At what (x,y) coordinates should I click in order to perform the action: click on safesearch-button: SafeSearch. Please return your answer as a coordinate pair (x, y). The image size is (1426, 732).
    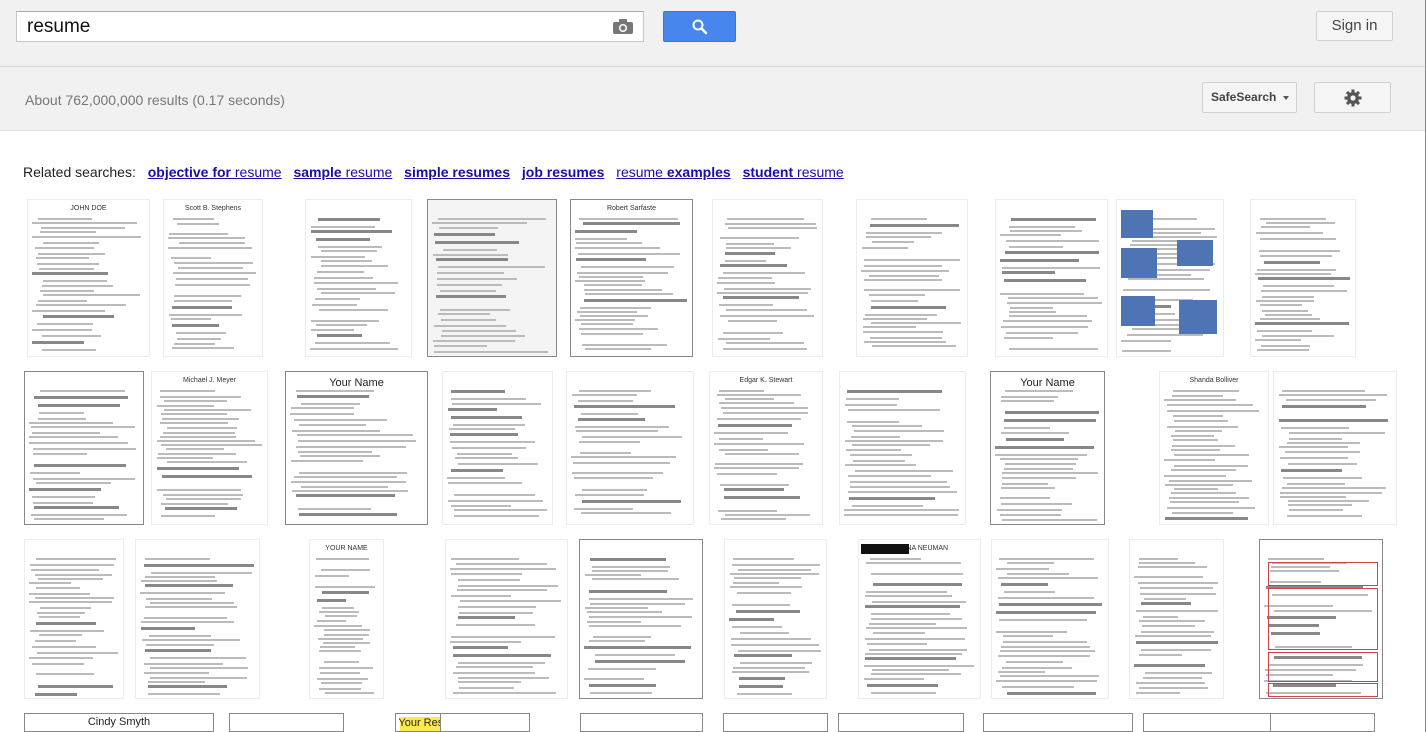
    Looking at the image, I should click on (1249, 97).